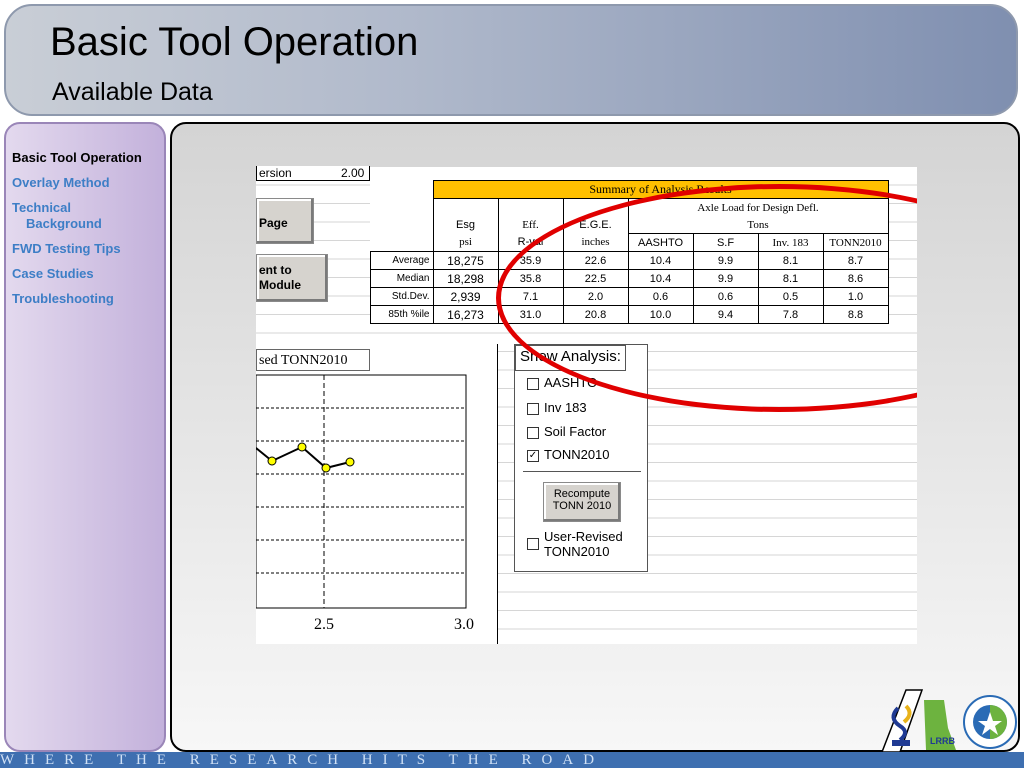 This screenshot has height=768, width=1024. I want to click on unit-inches: inches, so click(595, 242).